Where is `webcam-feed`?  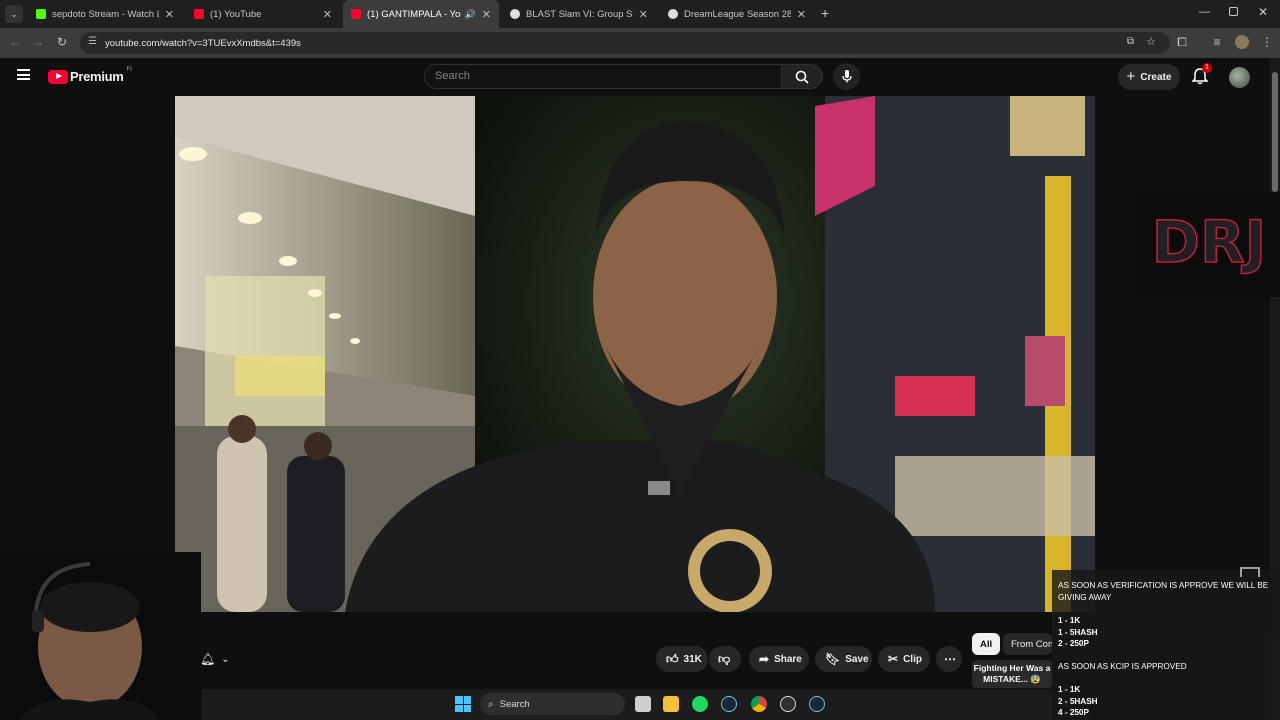 webcam-feed is located at coordinates (100, 636).